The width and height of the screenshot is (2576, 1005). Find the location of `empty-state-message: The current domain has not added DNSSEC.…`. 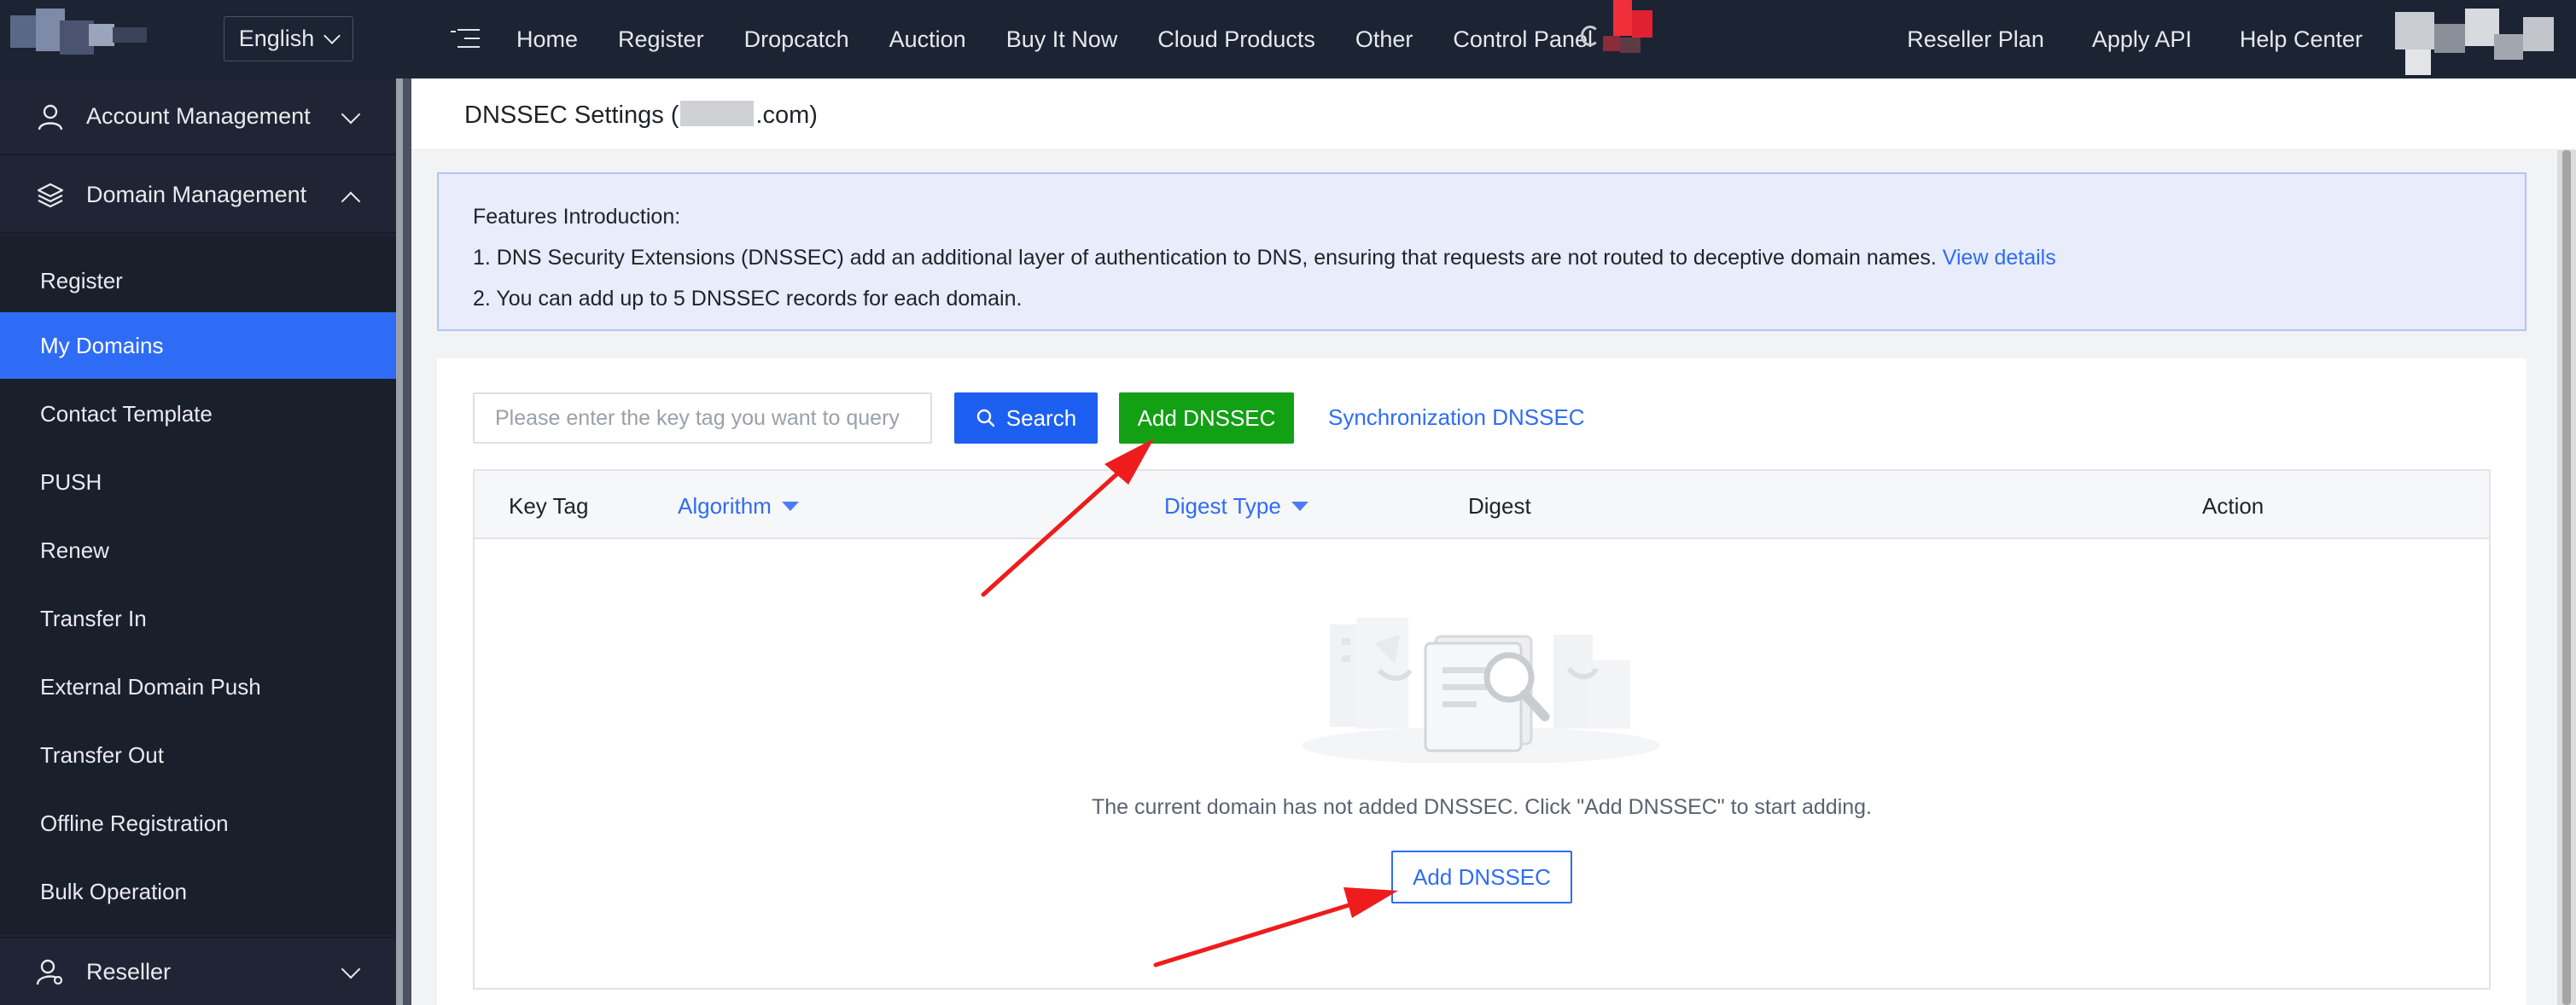

empty-state-message: The current domain has not added DNSSEC.… is located at coordinates (1481, 807).